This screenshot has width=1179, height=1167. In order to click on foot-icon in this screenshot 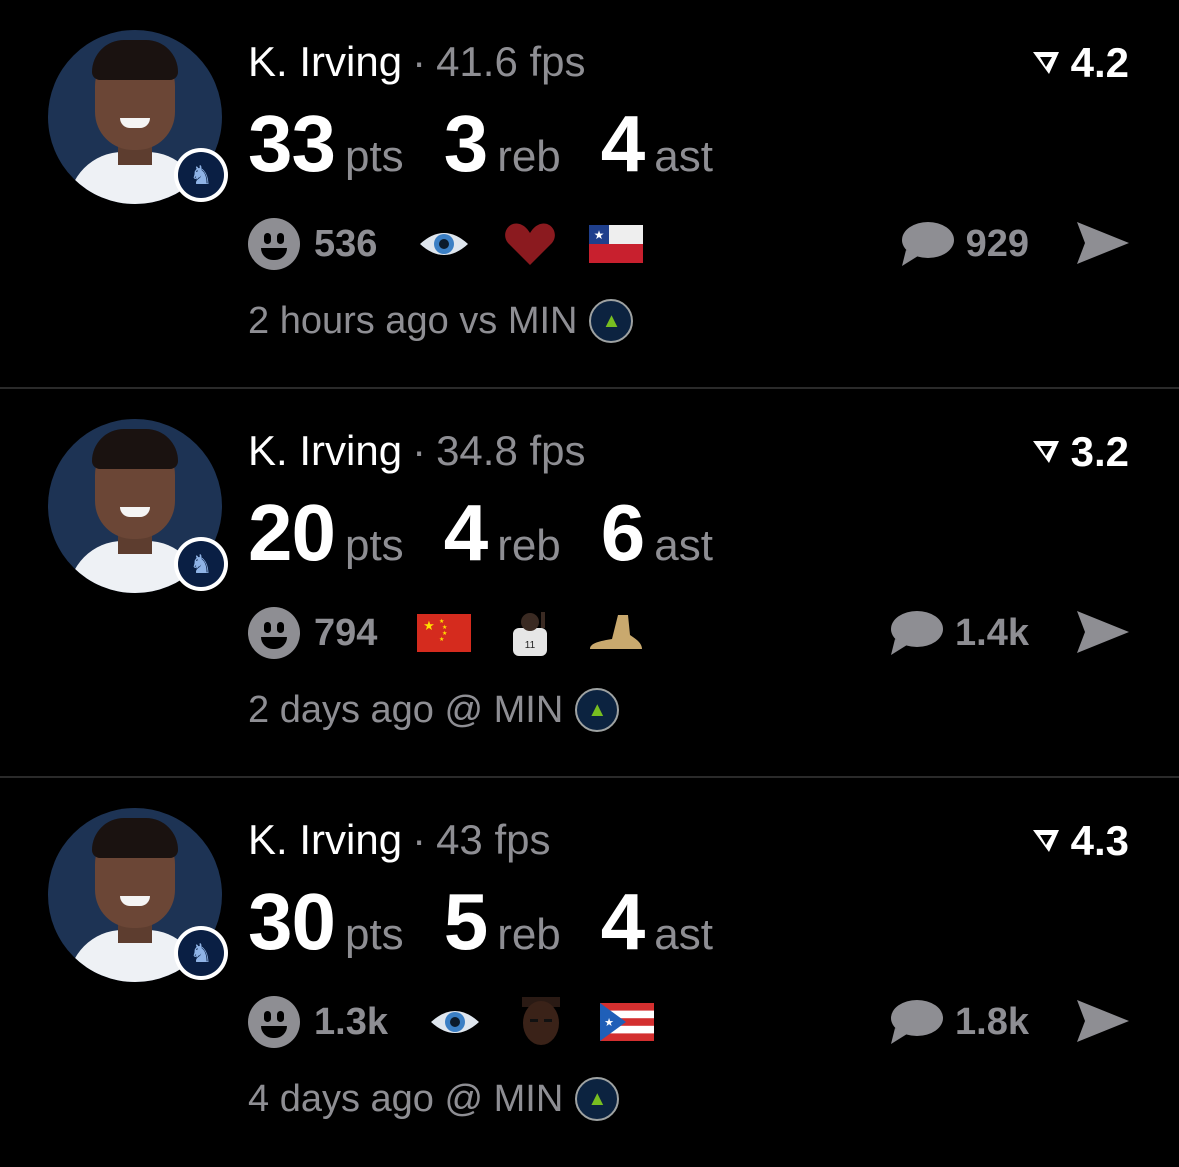, I will do `click(616, 633)`.